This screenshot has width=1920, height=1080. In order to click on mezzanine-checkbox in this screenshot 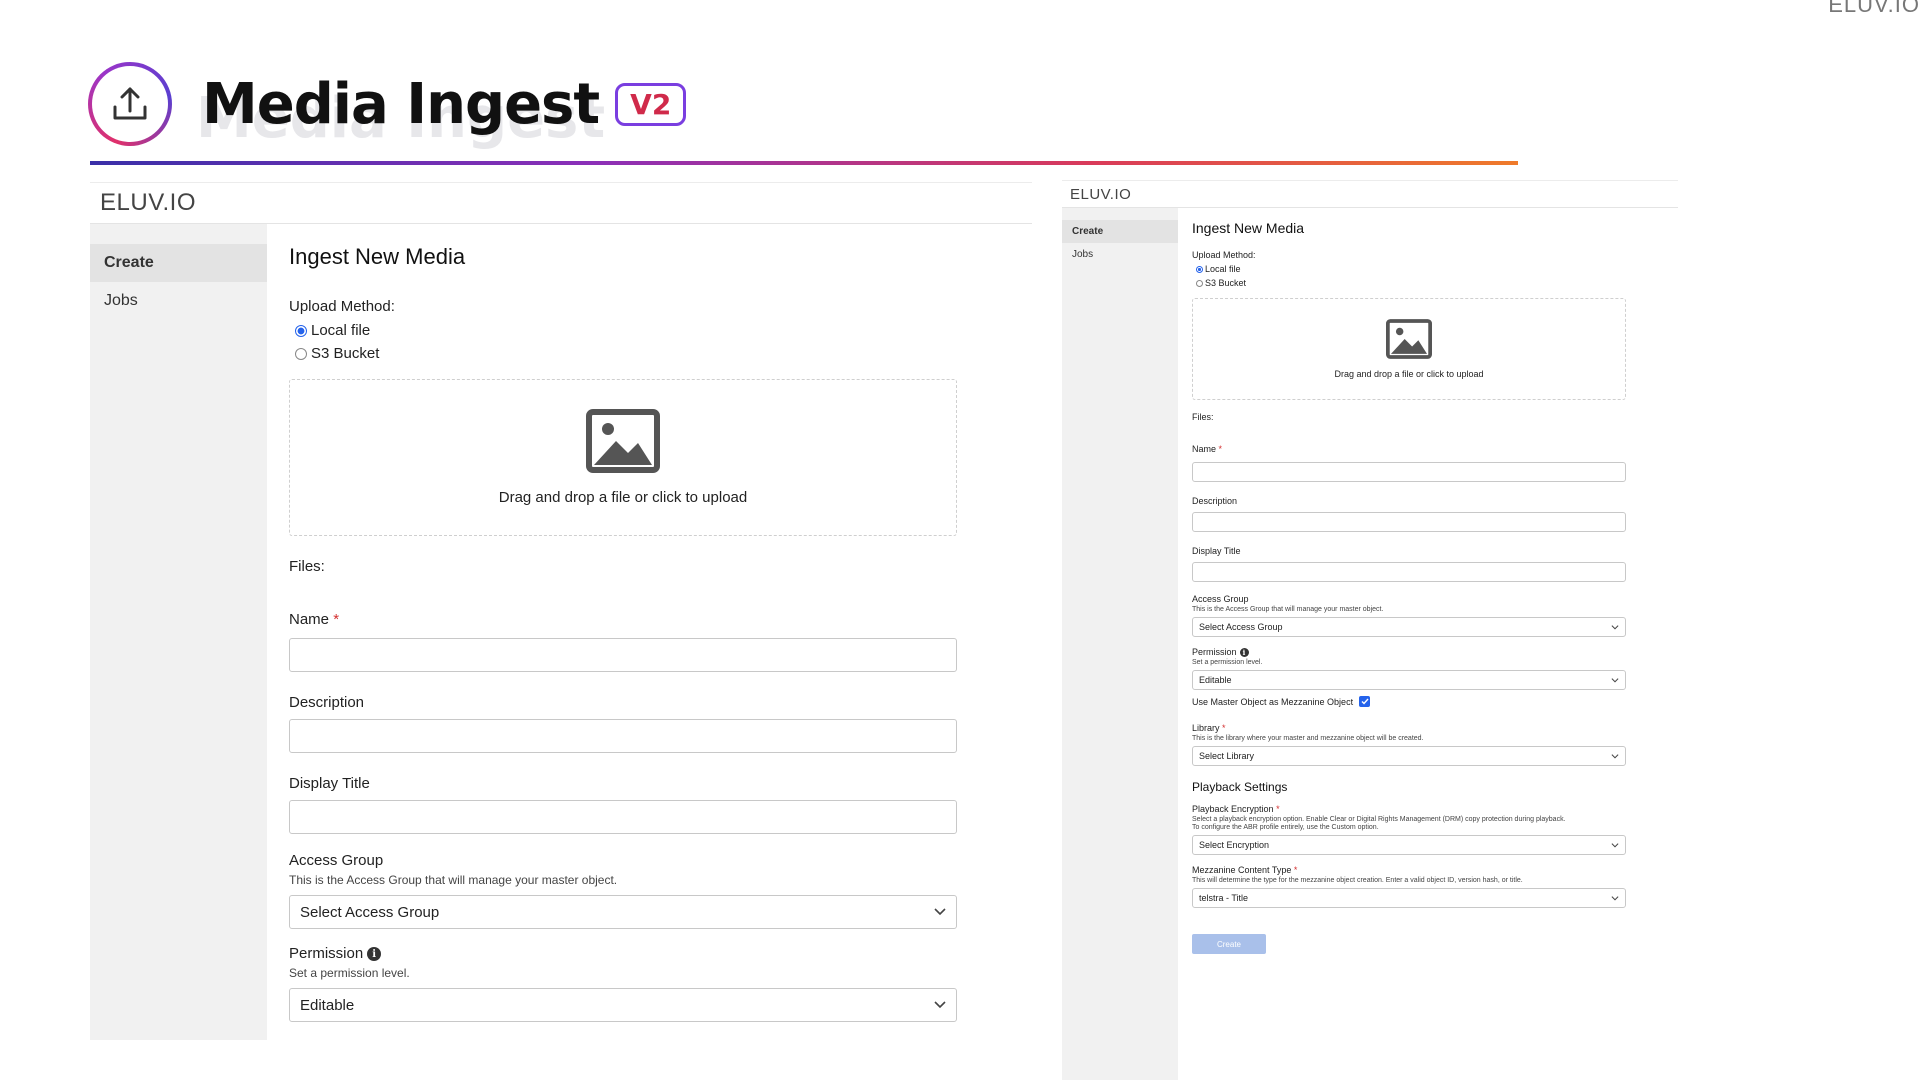, I will do `click(1365, 702)`.